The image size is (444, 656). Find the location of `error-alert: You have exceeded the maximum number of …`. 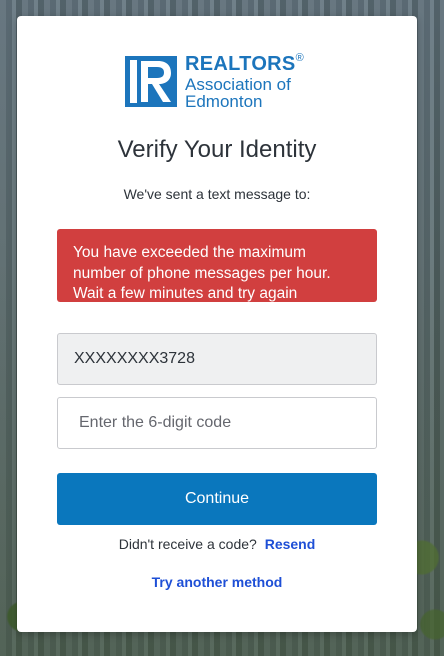

error-alert: You have exceeded the maximum number of … is located at coordinates (217, 265).